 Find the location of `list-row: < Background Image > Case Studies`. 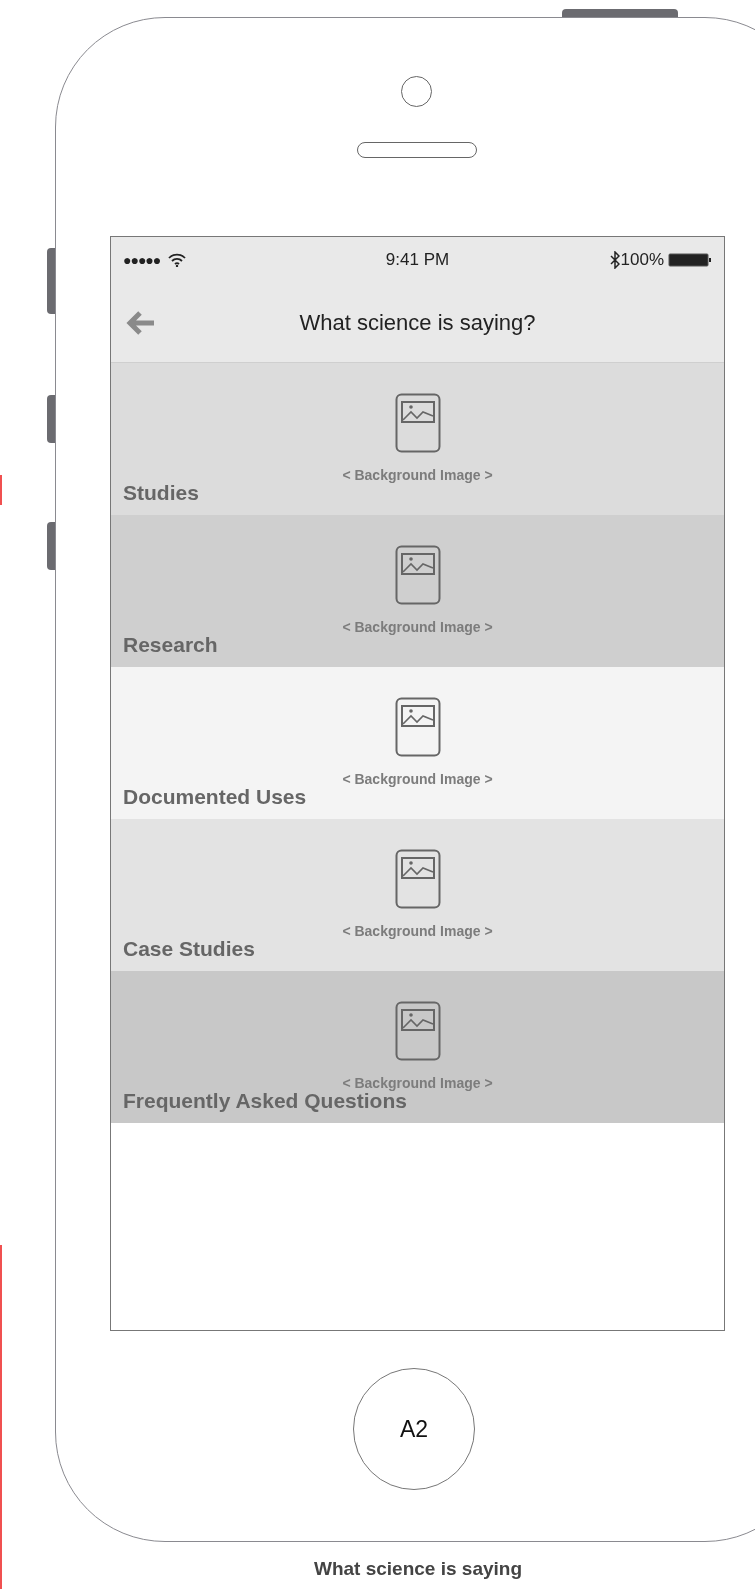

list-row: < Background Image > Case Studies is located at coordinates (417, 895).